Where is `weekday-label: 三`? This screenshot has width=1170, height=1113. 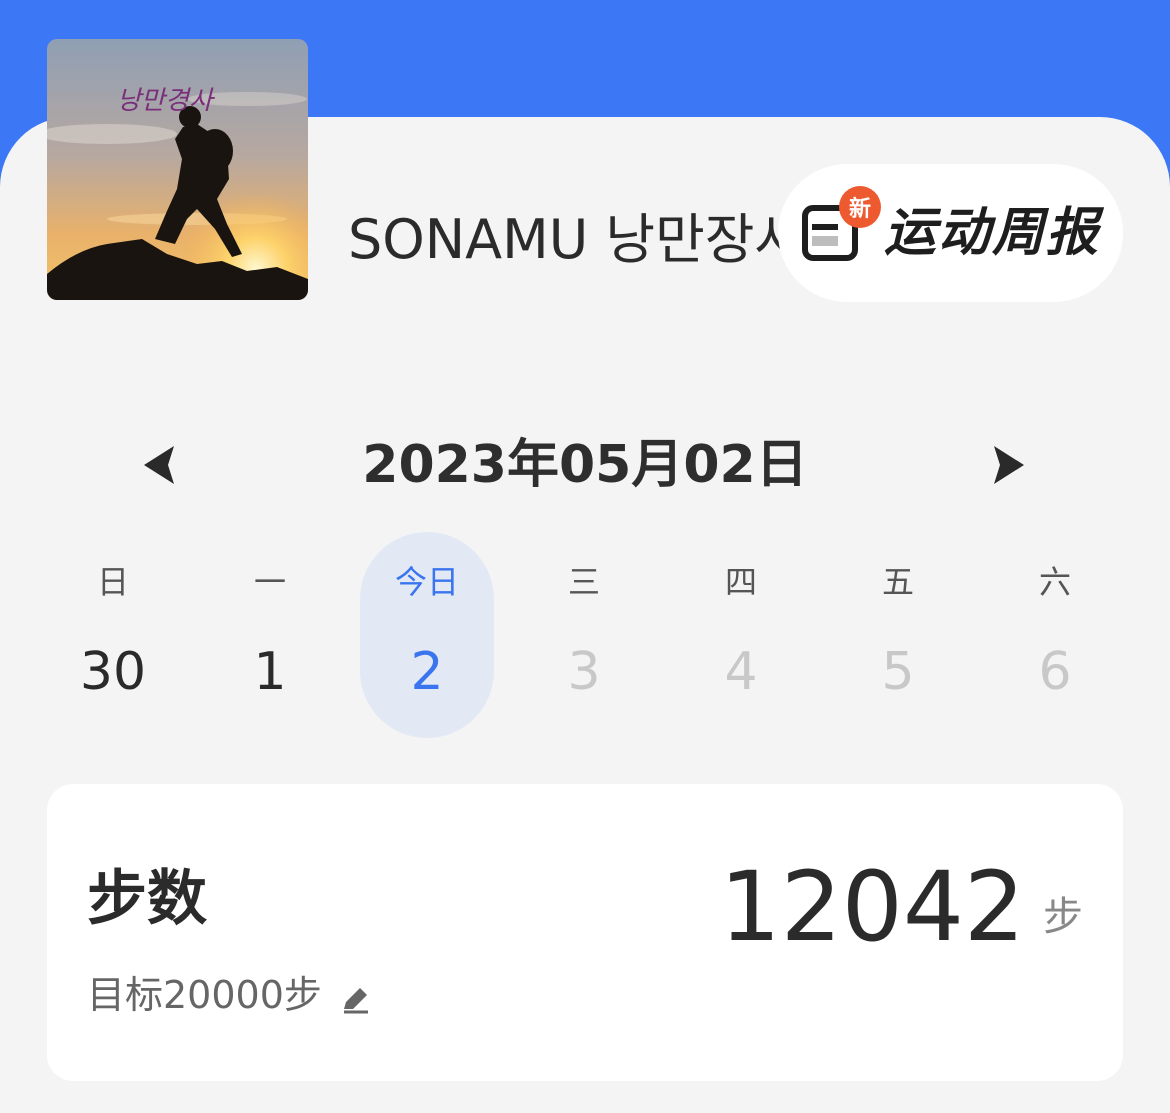
weekday-label: 三 is located at coordinates (583, 582).